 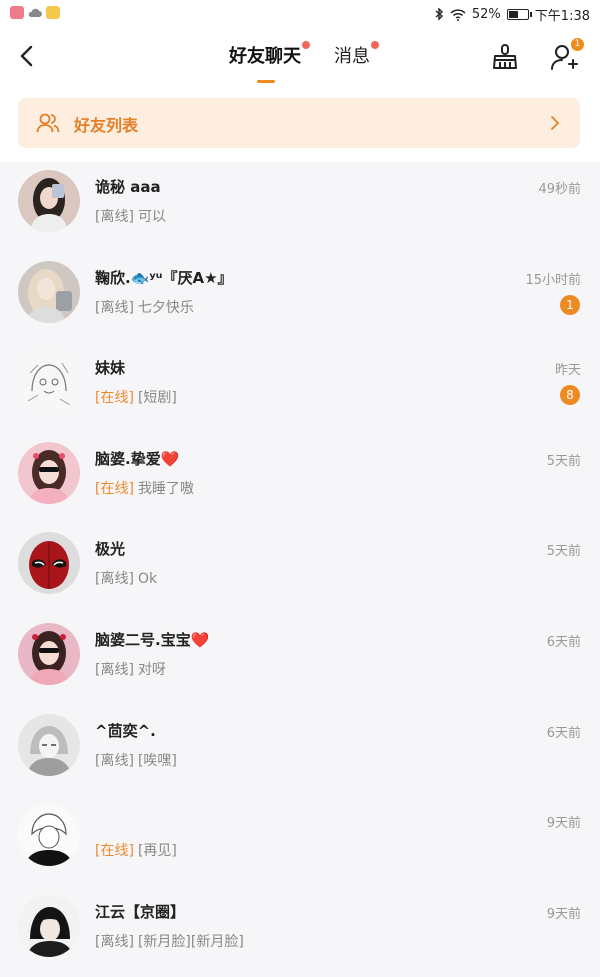 I want to click on chat-row: 诡秘 aaa [离线] 可以 49秒前, so click(x=300, y=207).